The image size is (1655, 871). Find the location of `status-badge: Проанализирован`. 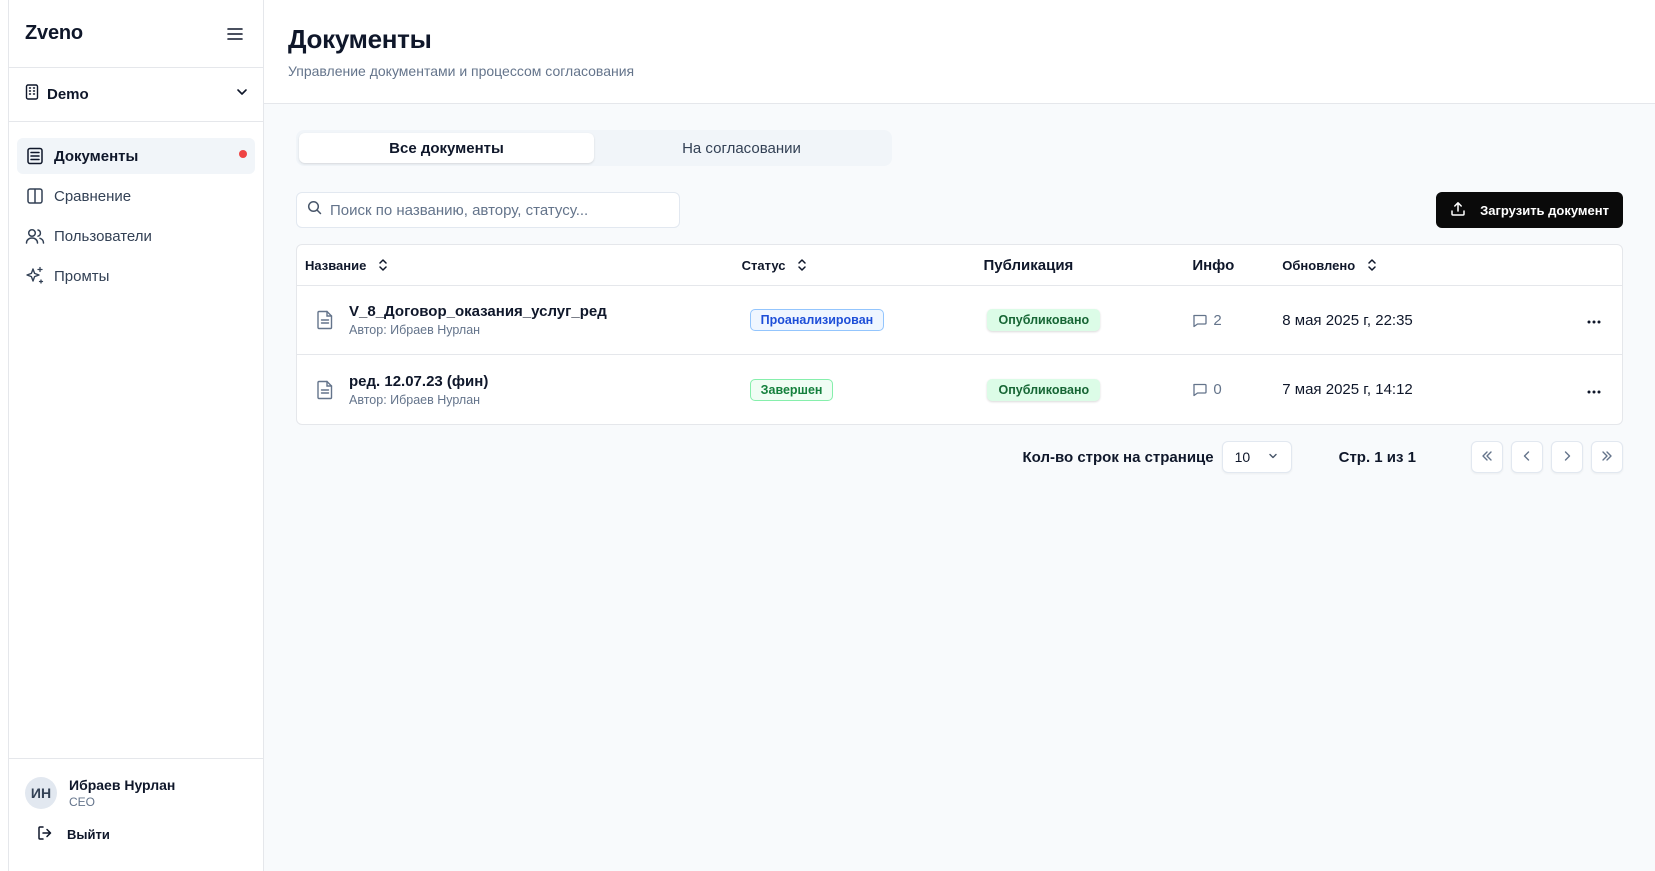

status-badge: Проанализирован is located at coordinates (817, 320).